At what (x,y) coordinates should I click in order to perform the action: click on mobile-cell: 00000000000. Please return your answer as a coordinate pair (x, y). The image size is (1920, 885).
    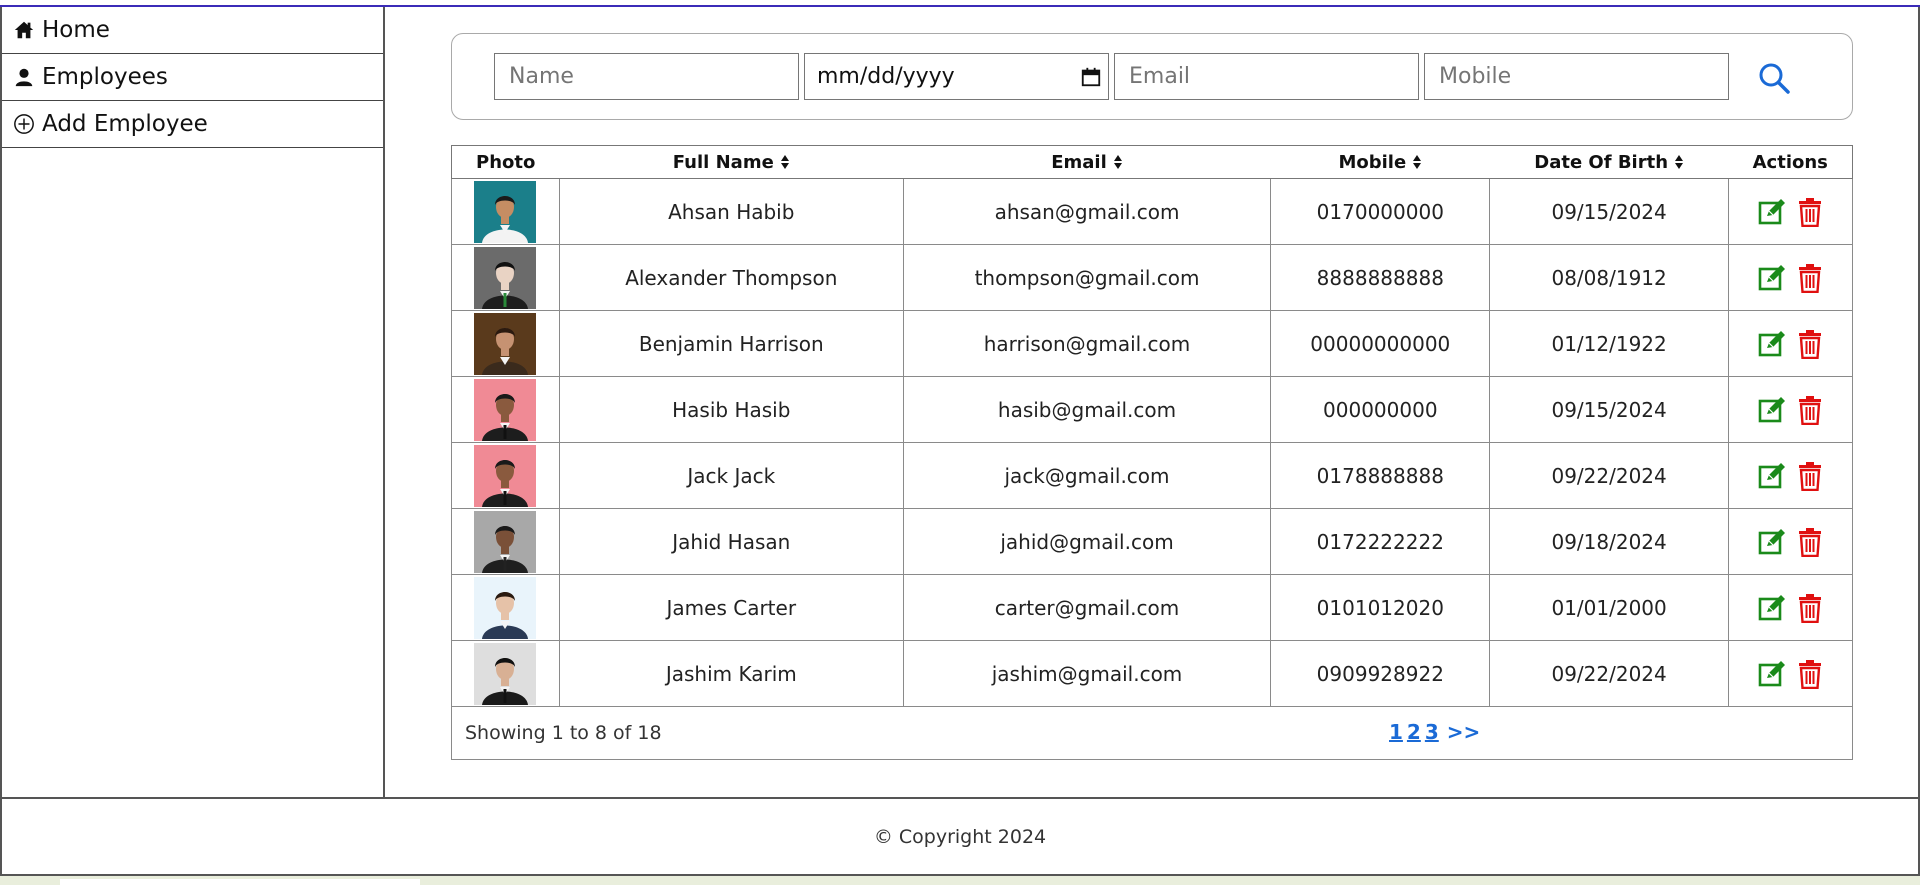
    Looking at the image, I should click on (1380, 343).